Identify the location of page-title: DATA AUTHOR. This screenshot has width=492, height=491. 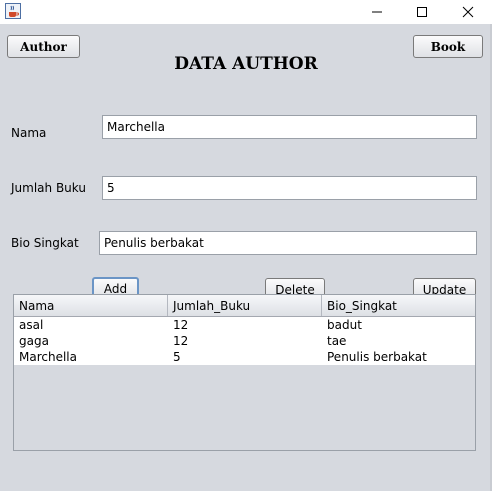
(246, 64).